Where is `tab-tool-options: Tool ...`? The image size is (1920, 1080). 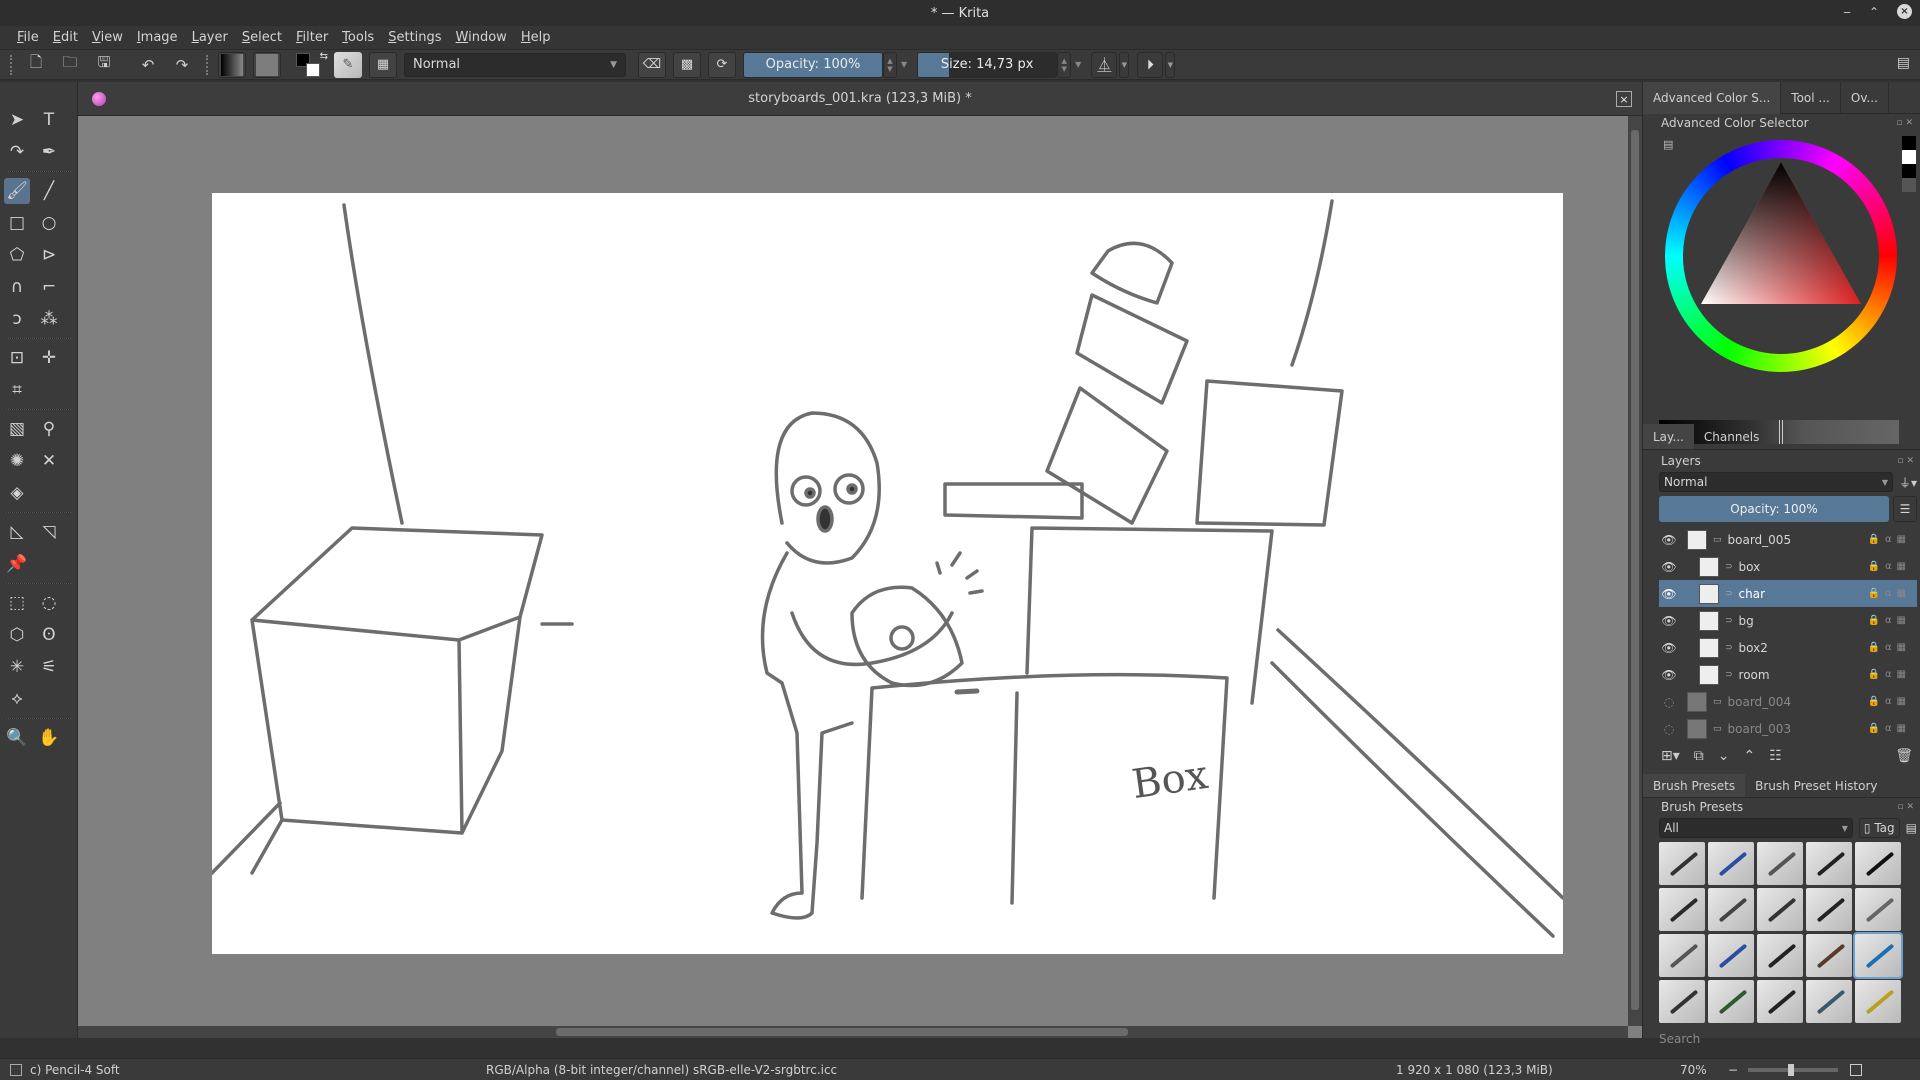
tab-tool-options: Tool ... is located at coordinates (1811, 97).